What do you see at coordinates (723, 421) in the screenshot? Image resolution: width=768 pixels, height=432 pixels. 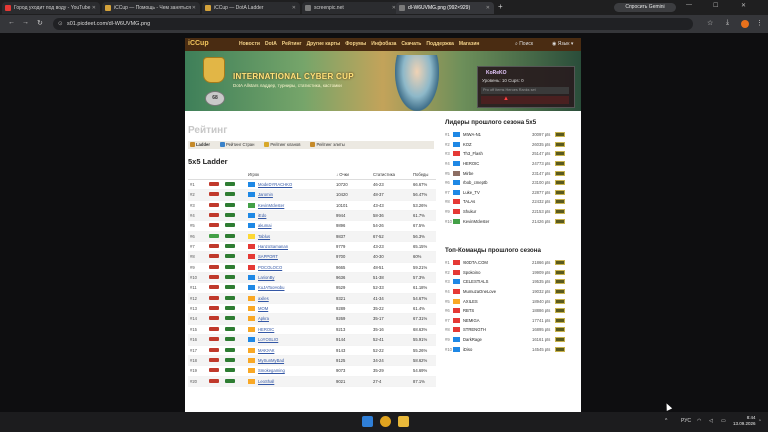 I see `battery-icon: ▭` at bounding box center [723, 421].